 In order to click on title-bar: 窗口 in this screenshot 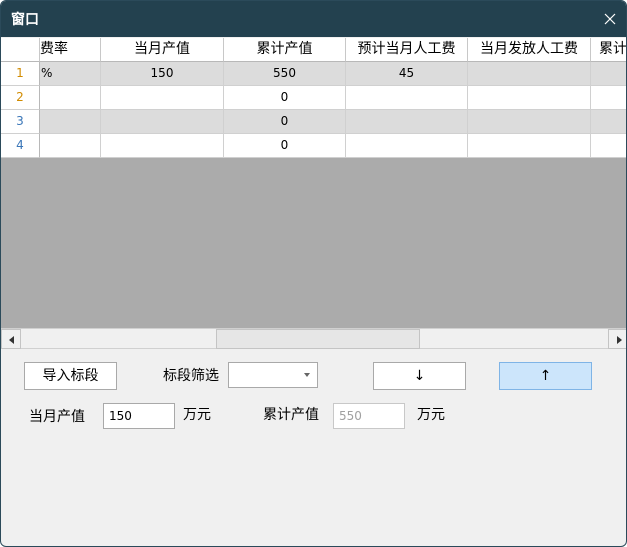, I will do `click(313, 19)`.